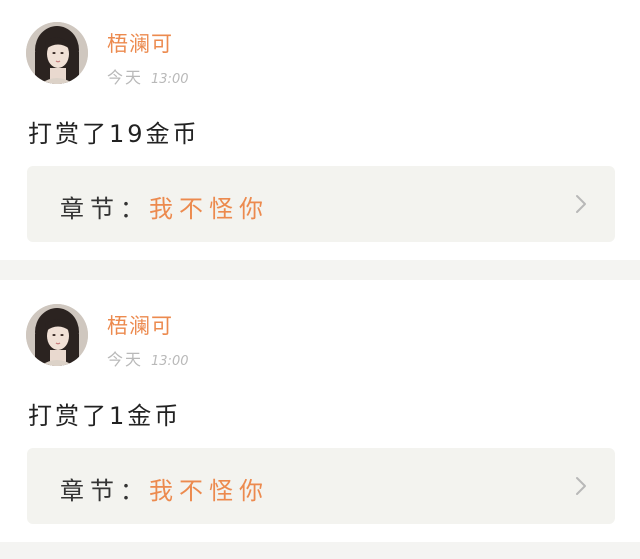  I want to click on reward-message: 打赏了19金币, so click(114, 134).